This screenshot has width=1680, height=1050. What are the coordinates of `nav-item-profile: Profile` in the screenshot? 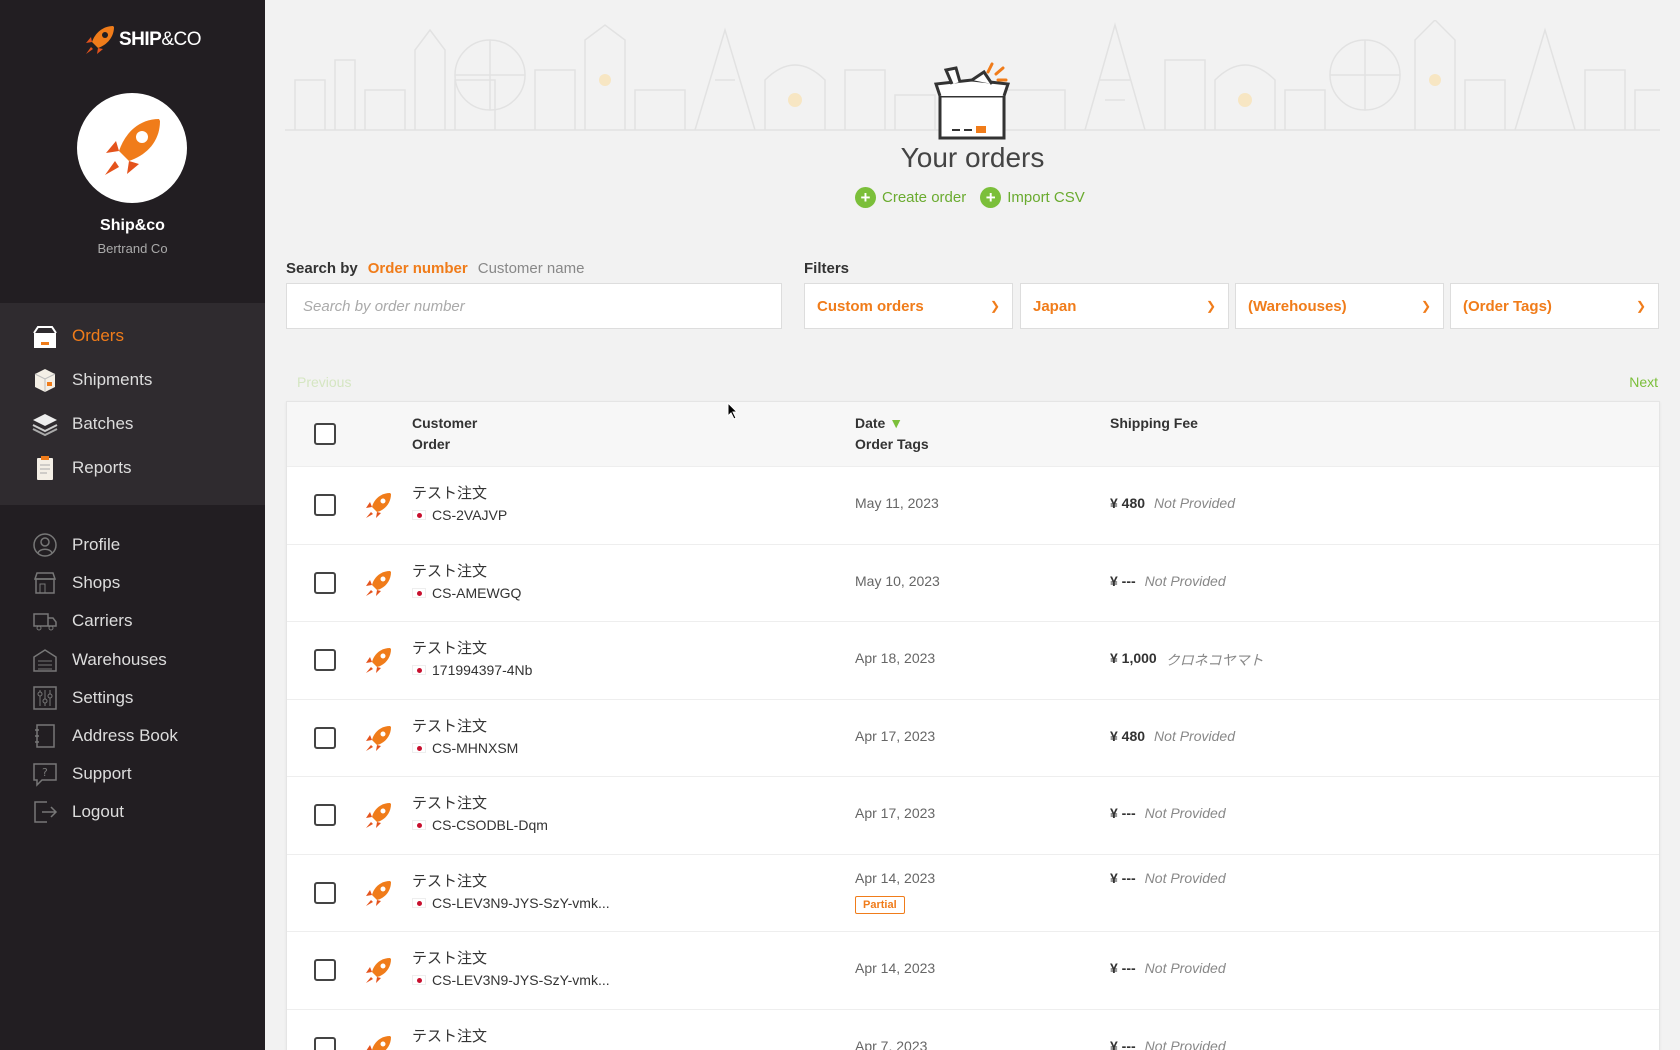 It's located at (132, 545).